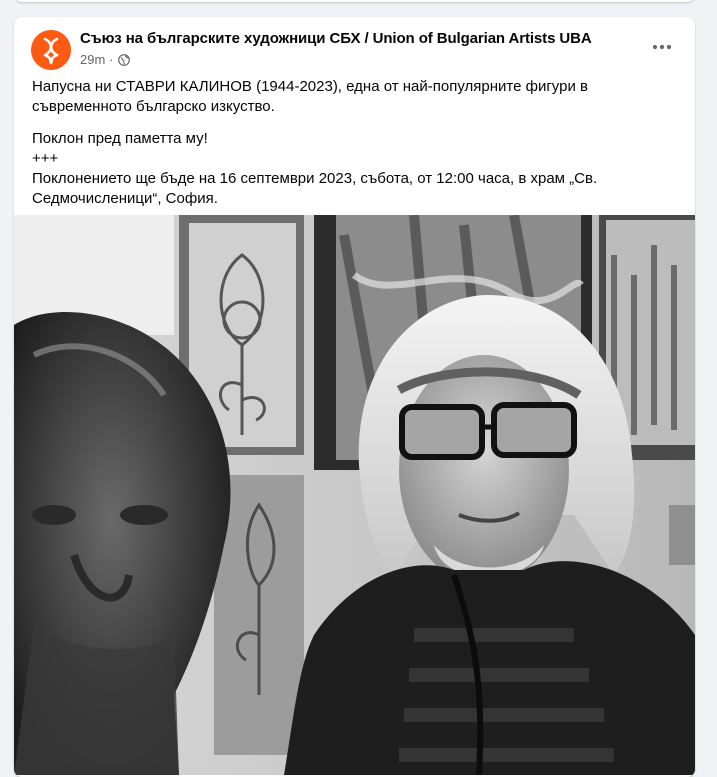  What do you see at coordinates (45, 158) in the screenshot?
I see `post-paragraph: +++` at bounding box center [45, 158].